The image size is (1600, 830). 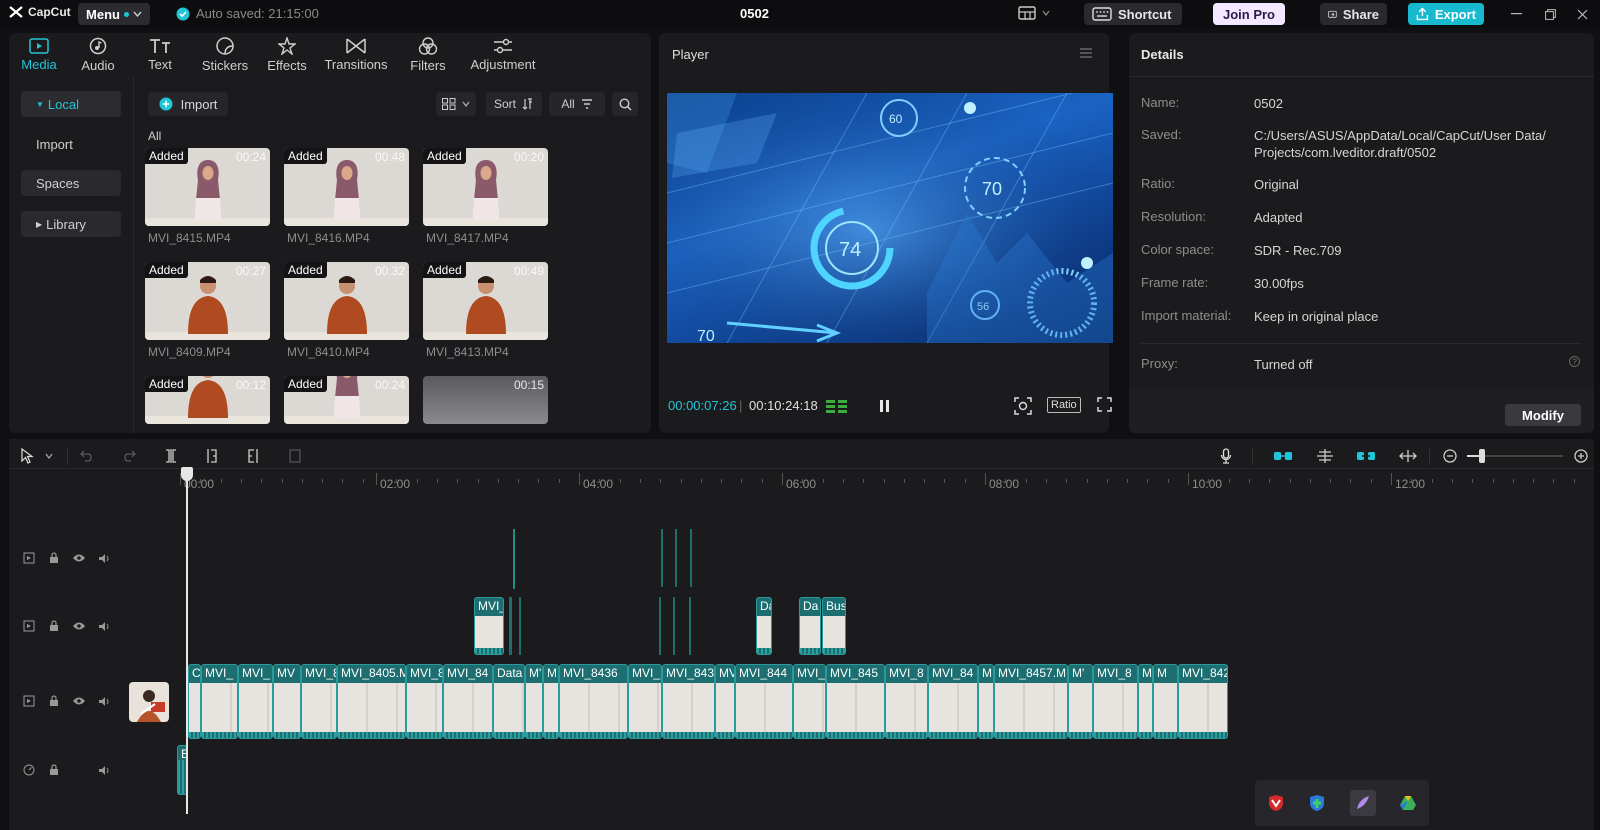 I want to click on main-clip: MVI_843, so click(x=688, y=701).